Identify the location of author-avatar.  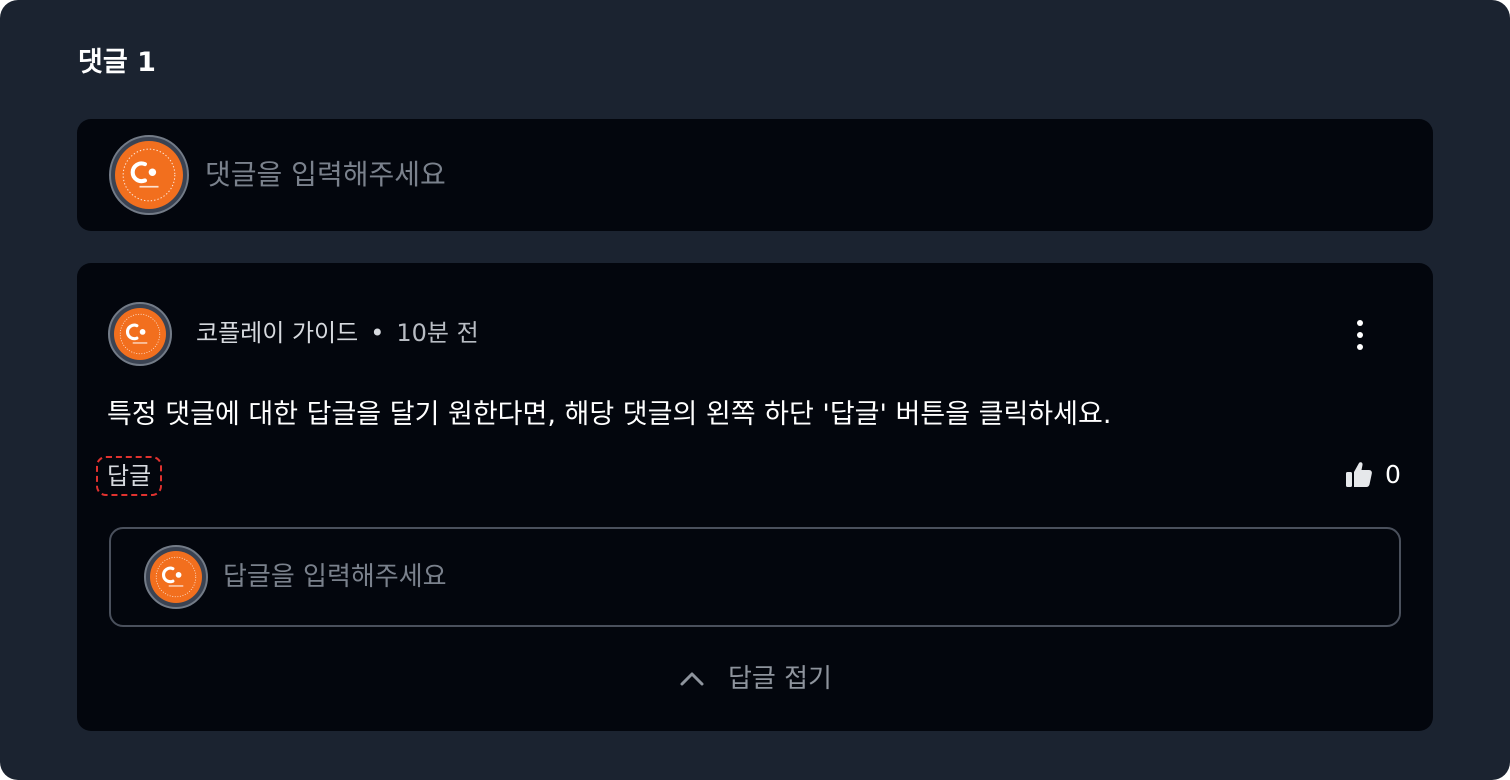
(140, 334).